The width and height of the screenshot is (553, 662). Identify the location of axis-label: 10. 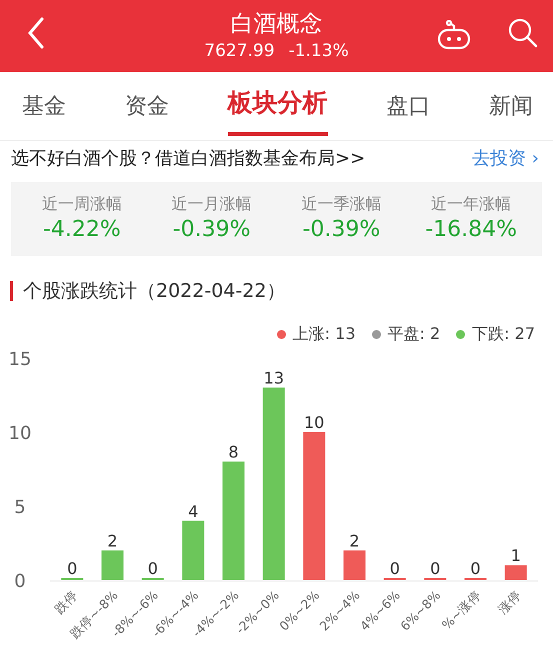
(20, 433).